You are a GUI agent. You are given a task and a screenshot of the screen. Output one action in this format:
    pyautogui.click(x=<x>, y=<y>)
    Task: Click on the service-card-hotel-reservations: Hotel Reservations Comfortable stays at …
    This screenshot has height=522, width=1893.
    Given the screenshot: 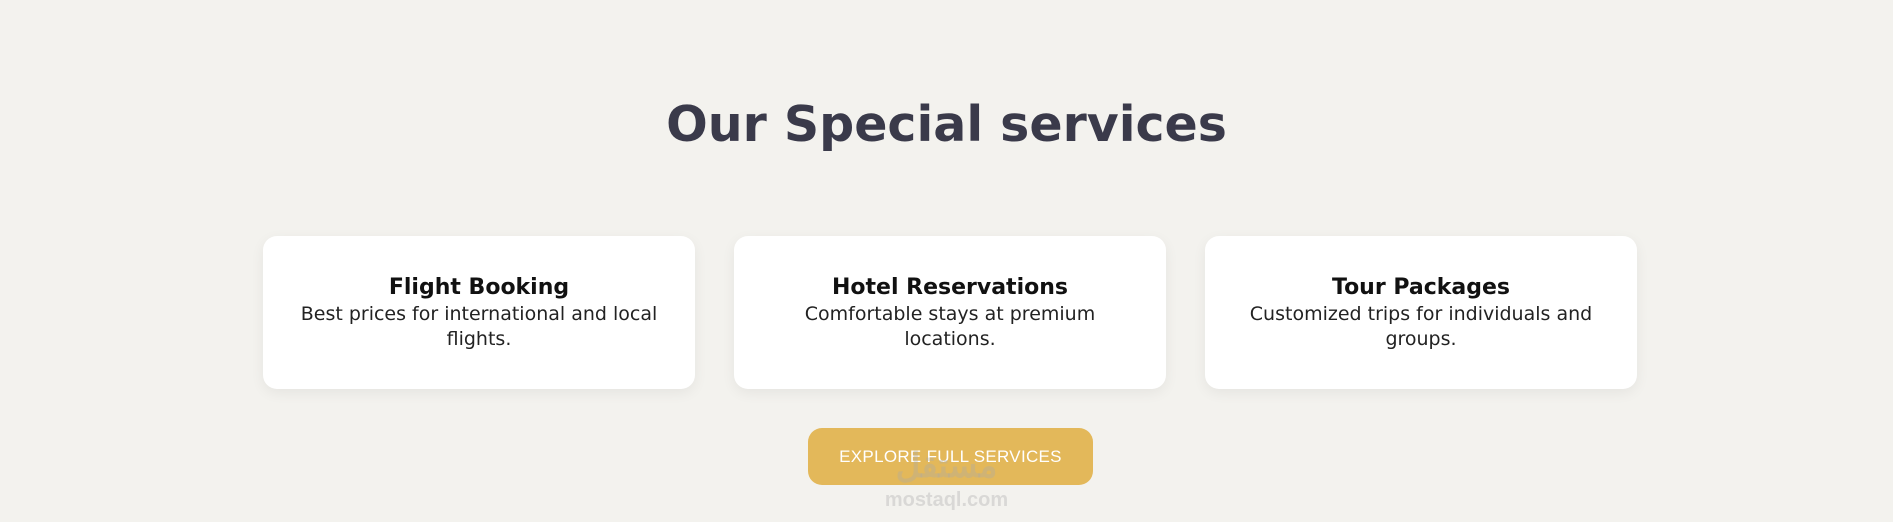 What is the action you would take?
    pyautogui.click(x=950, y=312)
    